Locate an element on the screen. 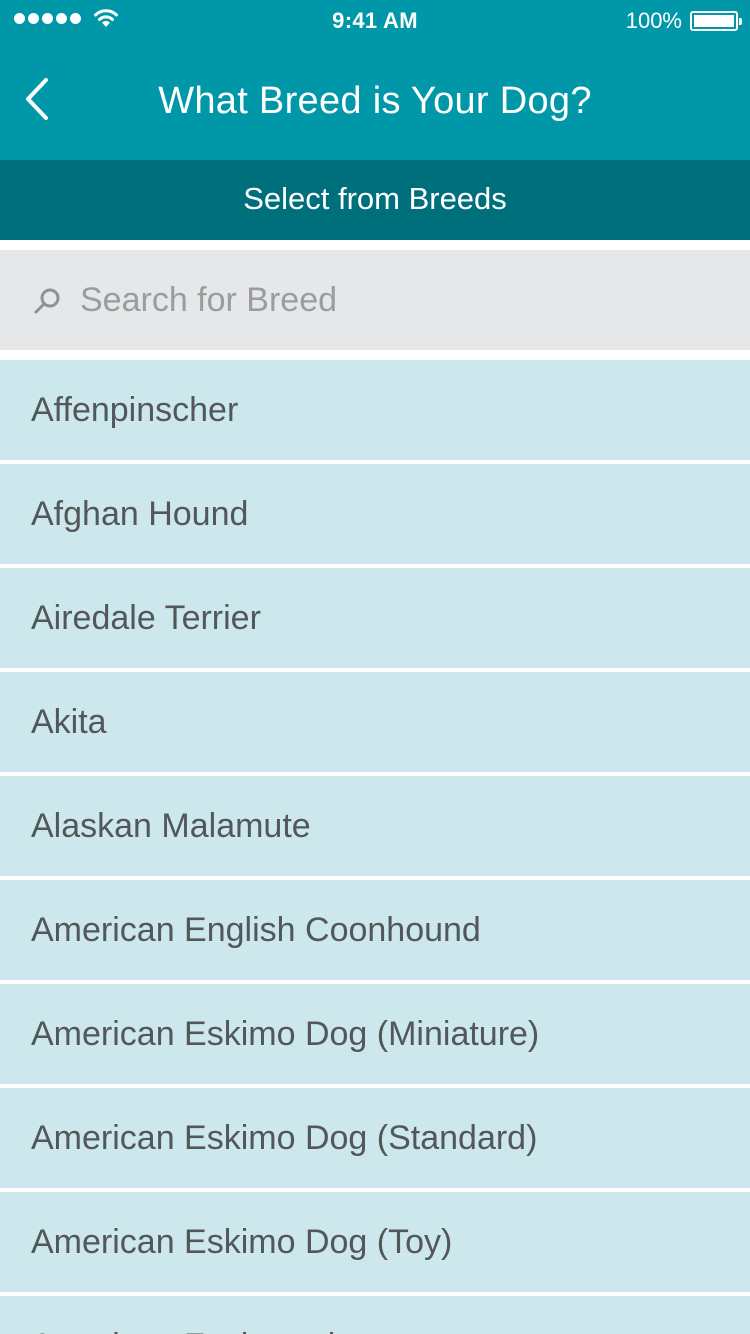 The width and height of the screenshot is (750, 1334). breed-label: American Eskimo Dog (Miniature) is located at coordinates (285, 1033).